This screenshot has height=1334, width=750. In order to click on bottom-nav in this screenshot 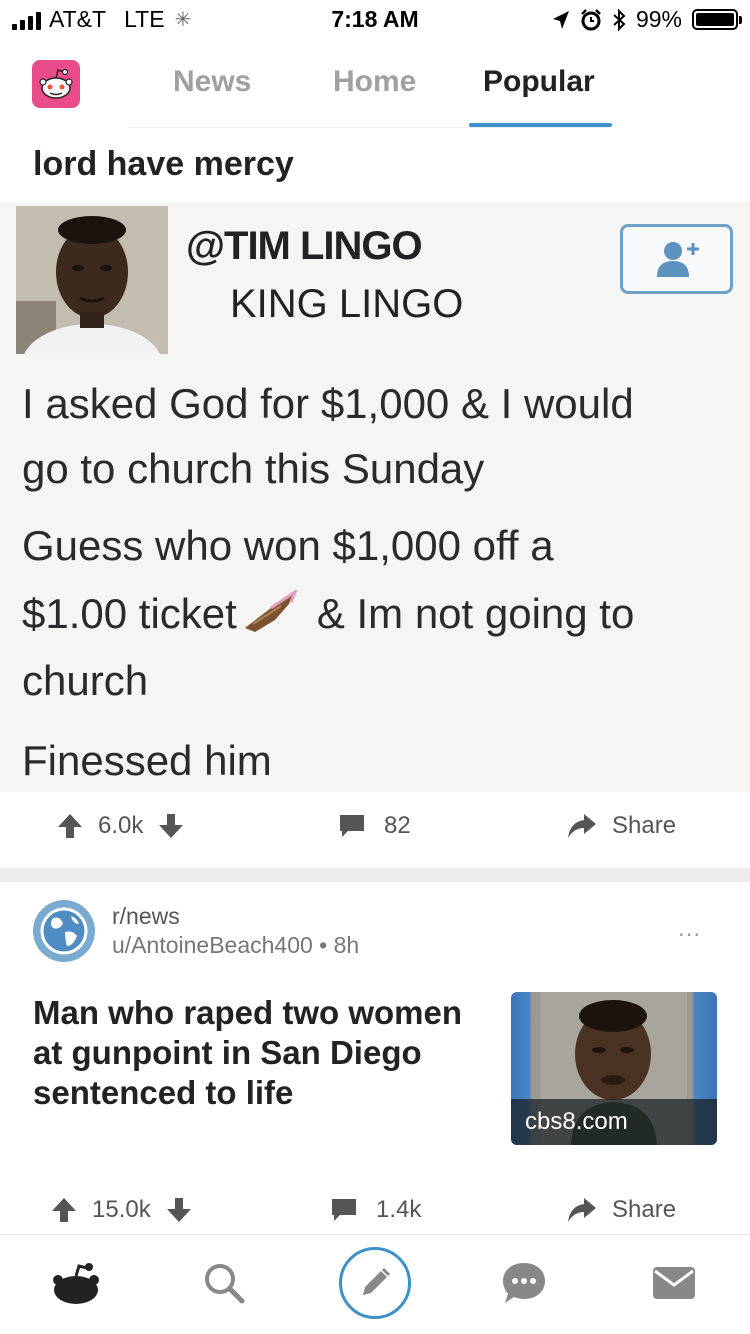, I will do `click(375, 1284)`.